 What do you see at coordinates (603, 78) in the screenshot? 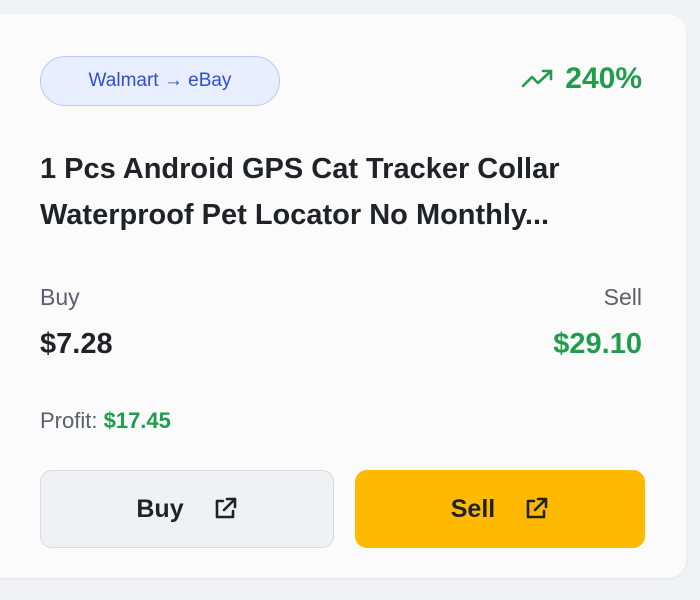
I see `roi-value: 240%` at bounding box center [603, 78].